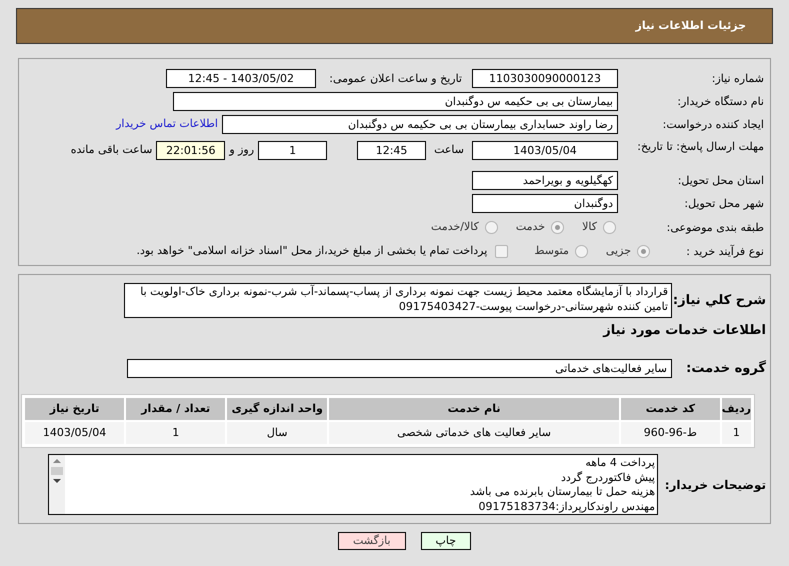 This screenshot has width=789, height=566. I want to click on field-label: مهلت ارسال پاسخ: تا تاریخ:, so click(700, 146).